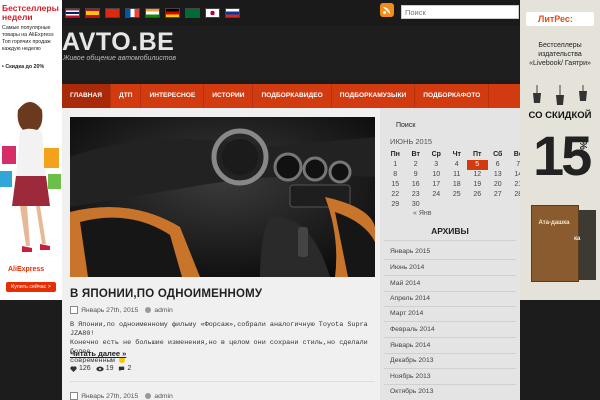 This screenshot has height=400, width=600. Describe the element at coordinates (192, 13) in the screenshot. I see `flag-arabic-icon` at that location.